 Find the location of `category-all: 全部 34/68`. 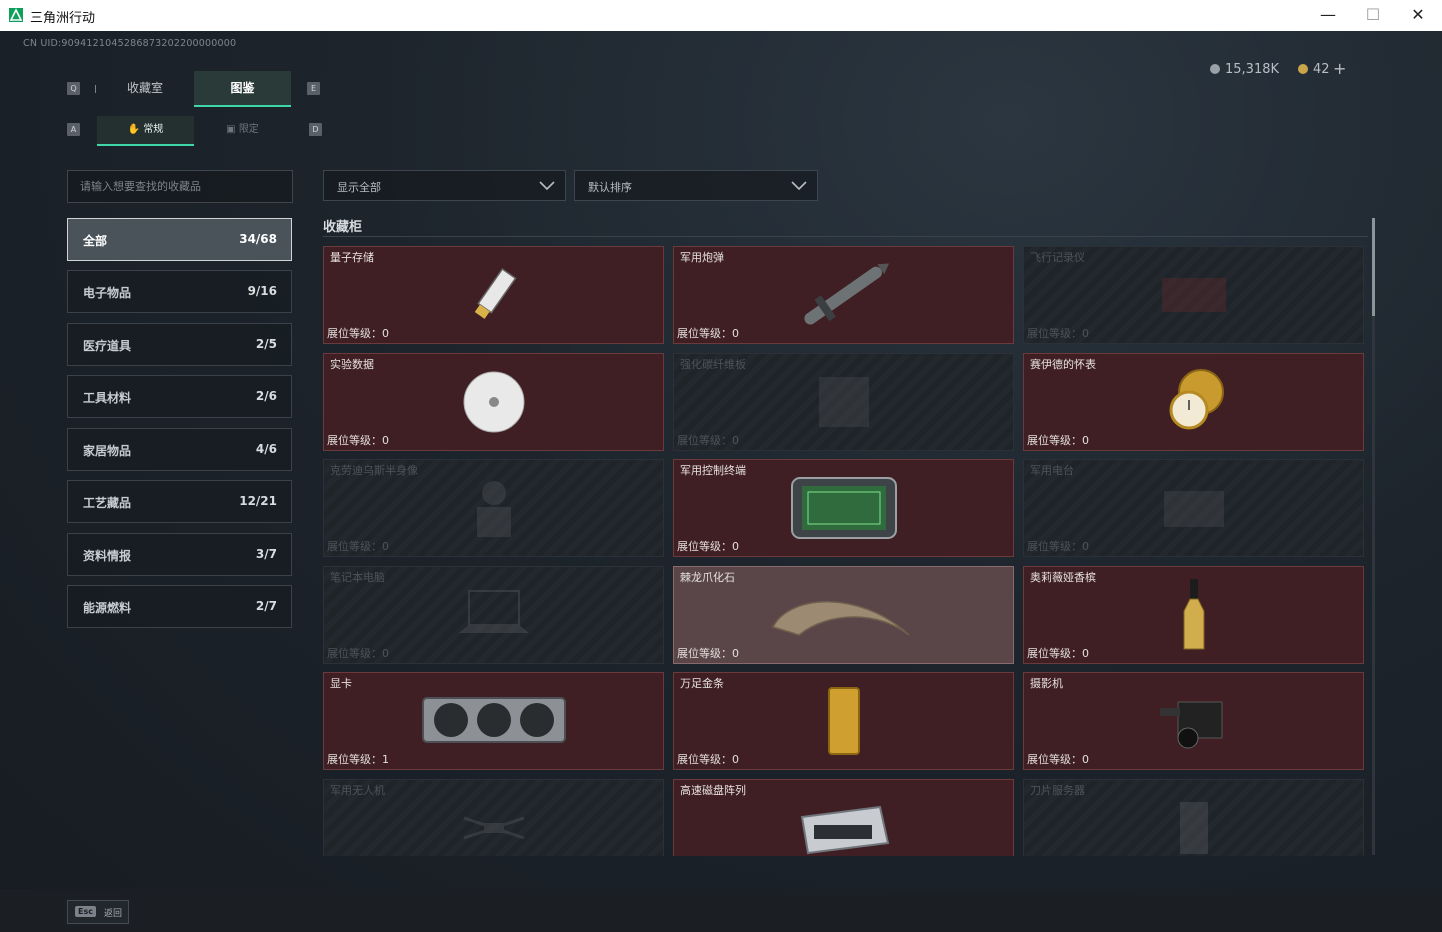

category-all: 全部 34/68 is located at coordinates (179, 239).